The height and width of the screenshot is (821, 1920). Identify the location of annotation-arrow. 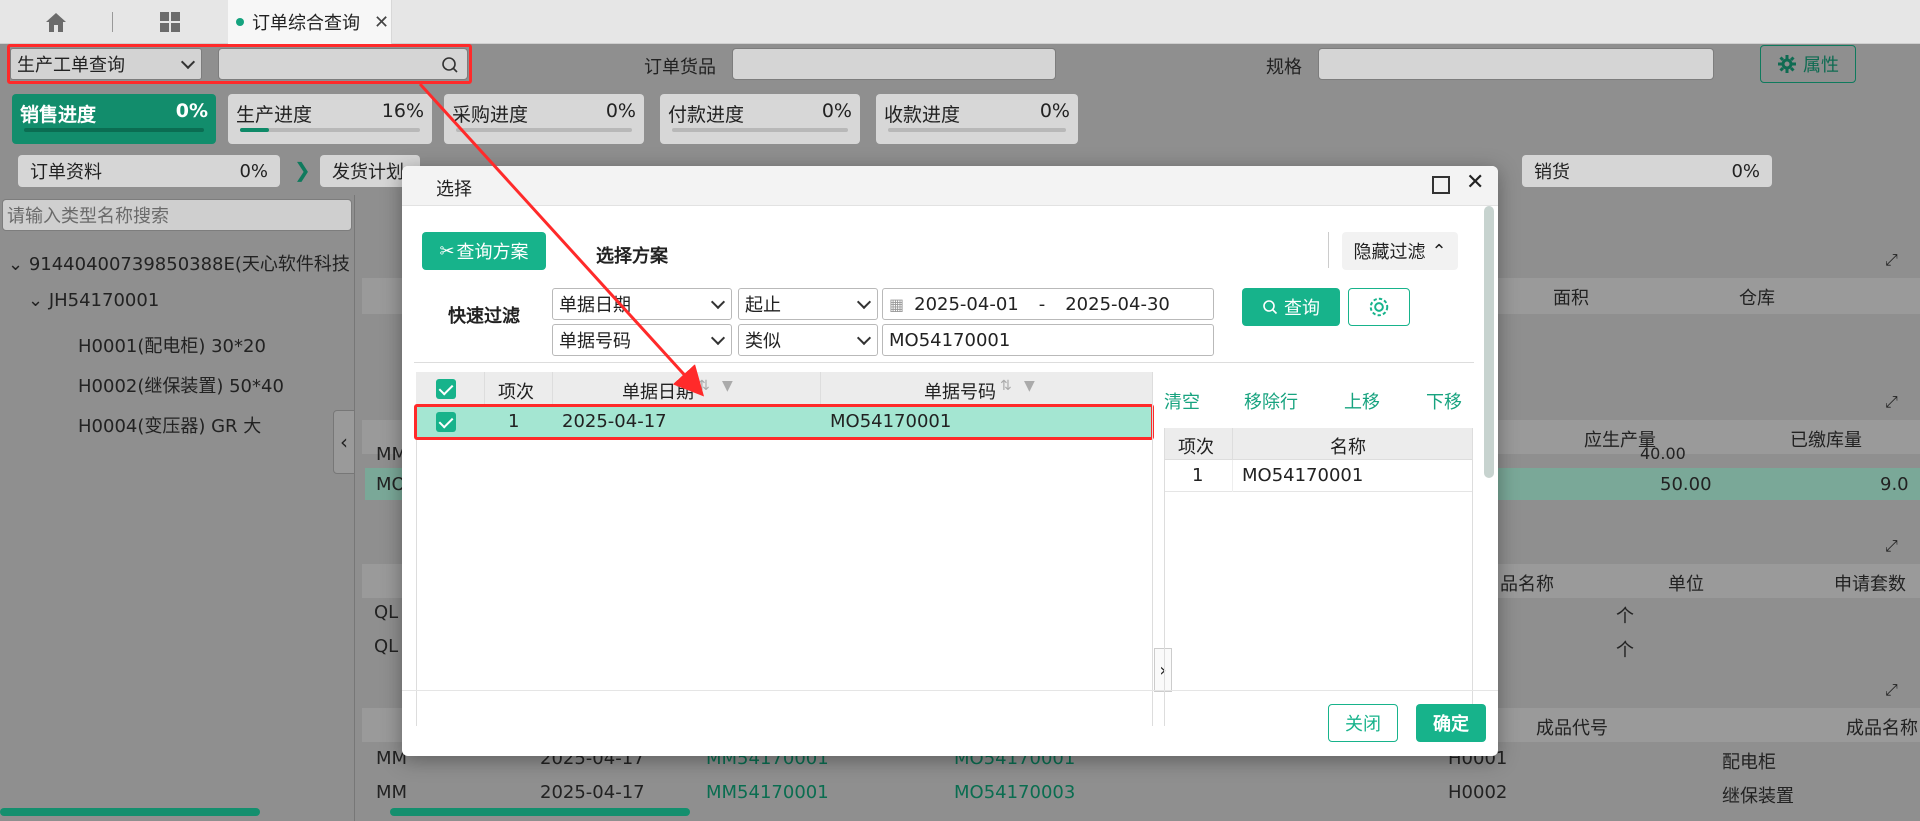
(561, 239).